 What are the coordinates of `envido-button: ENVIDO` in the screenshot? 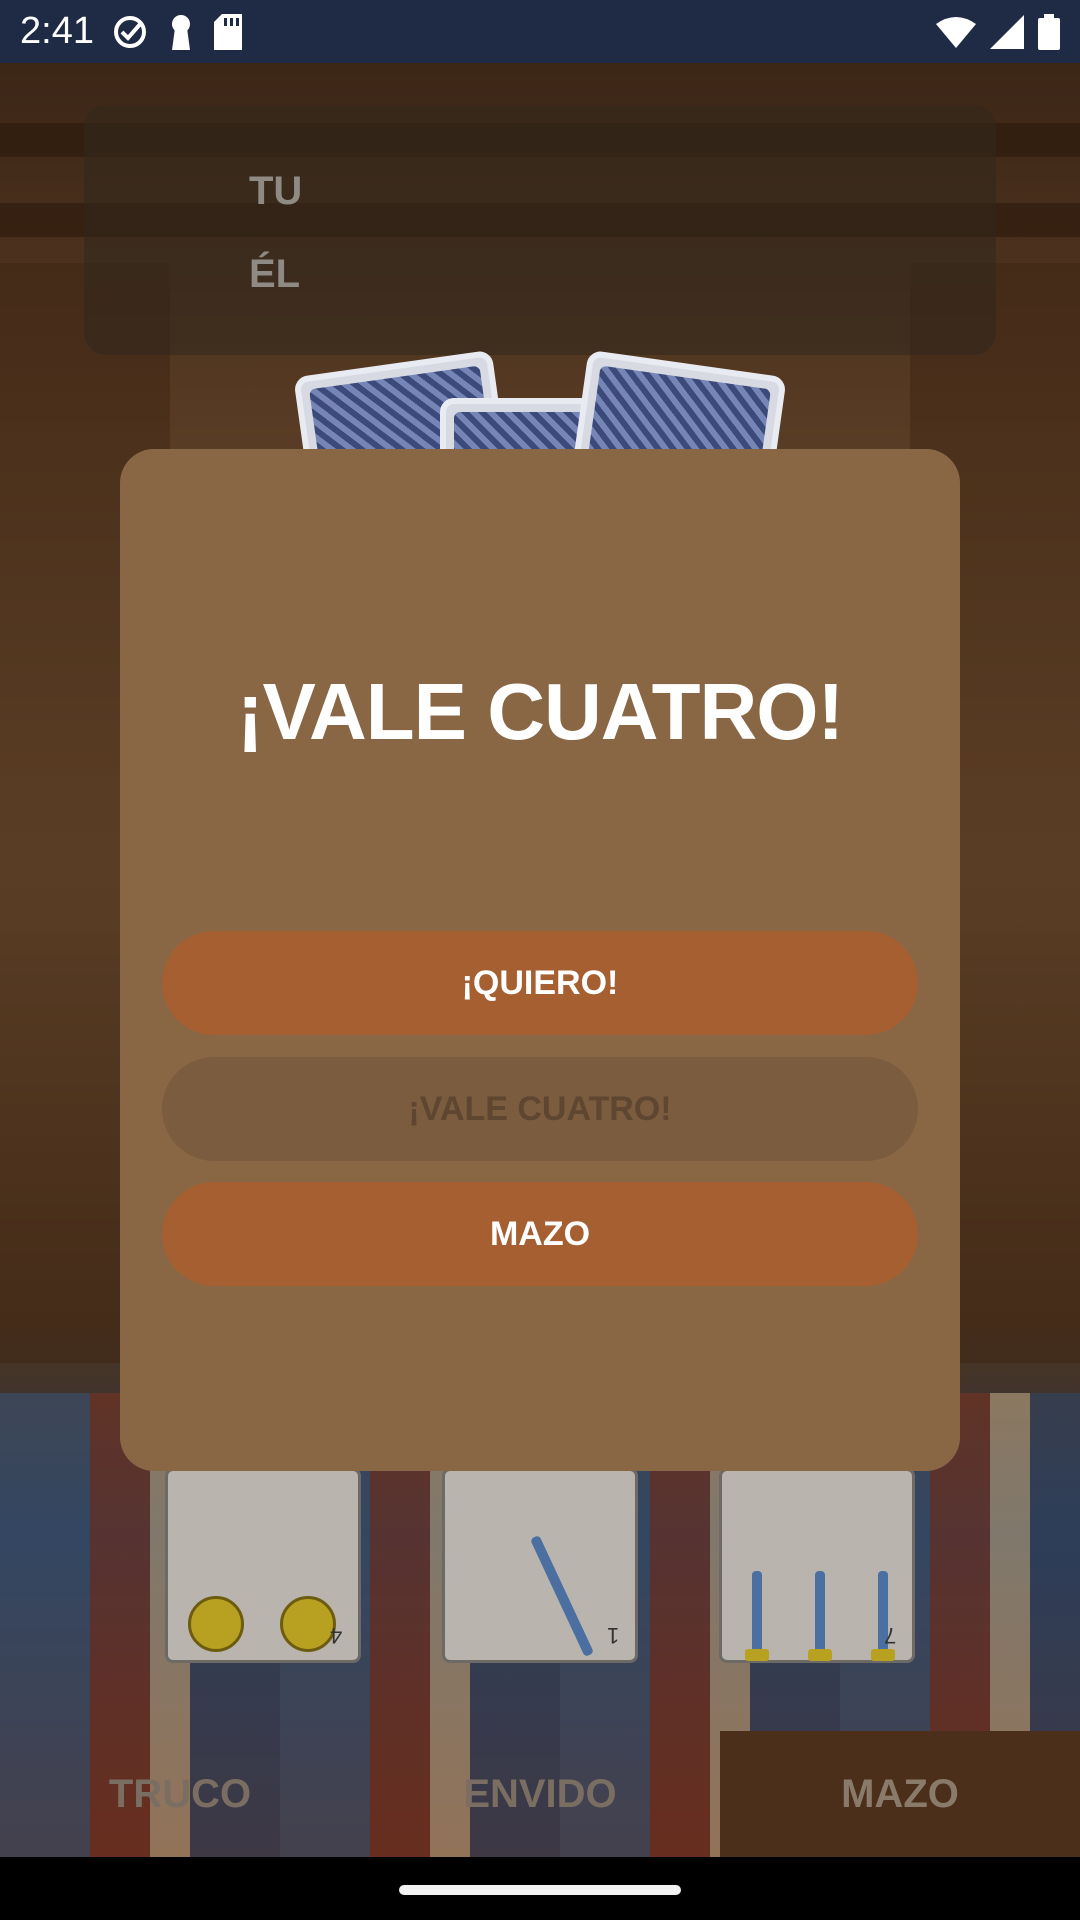 It's located at (540, 1794).